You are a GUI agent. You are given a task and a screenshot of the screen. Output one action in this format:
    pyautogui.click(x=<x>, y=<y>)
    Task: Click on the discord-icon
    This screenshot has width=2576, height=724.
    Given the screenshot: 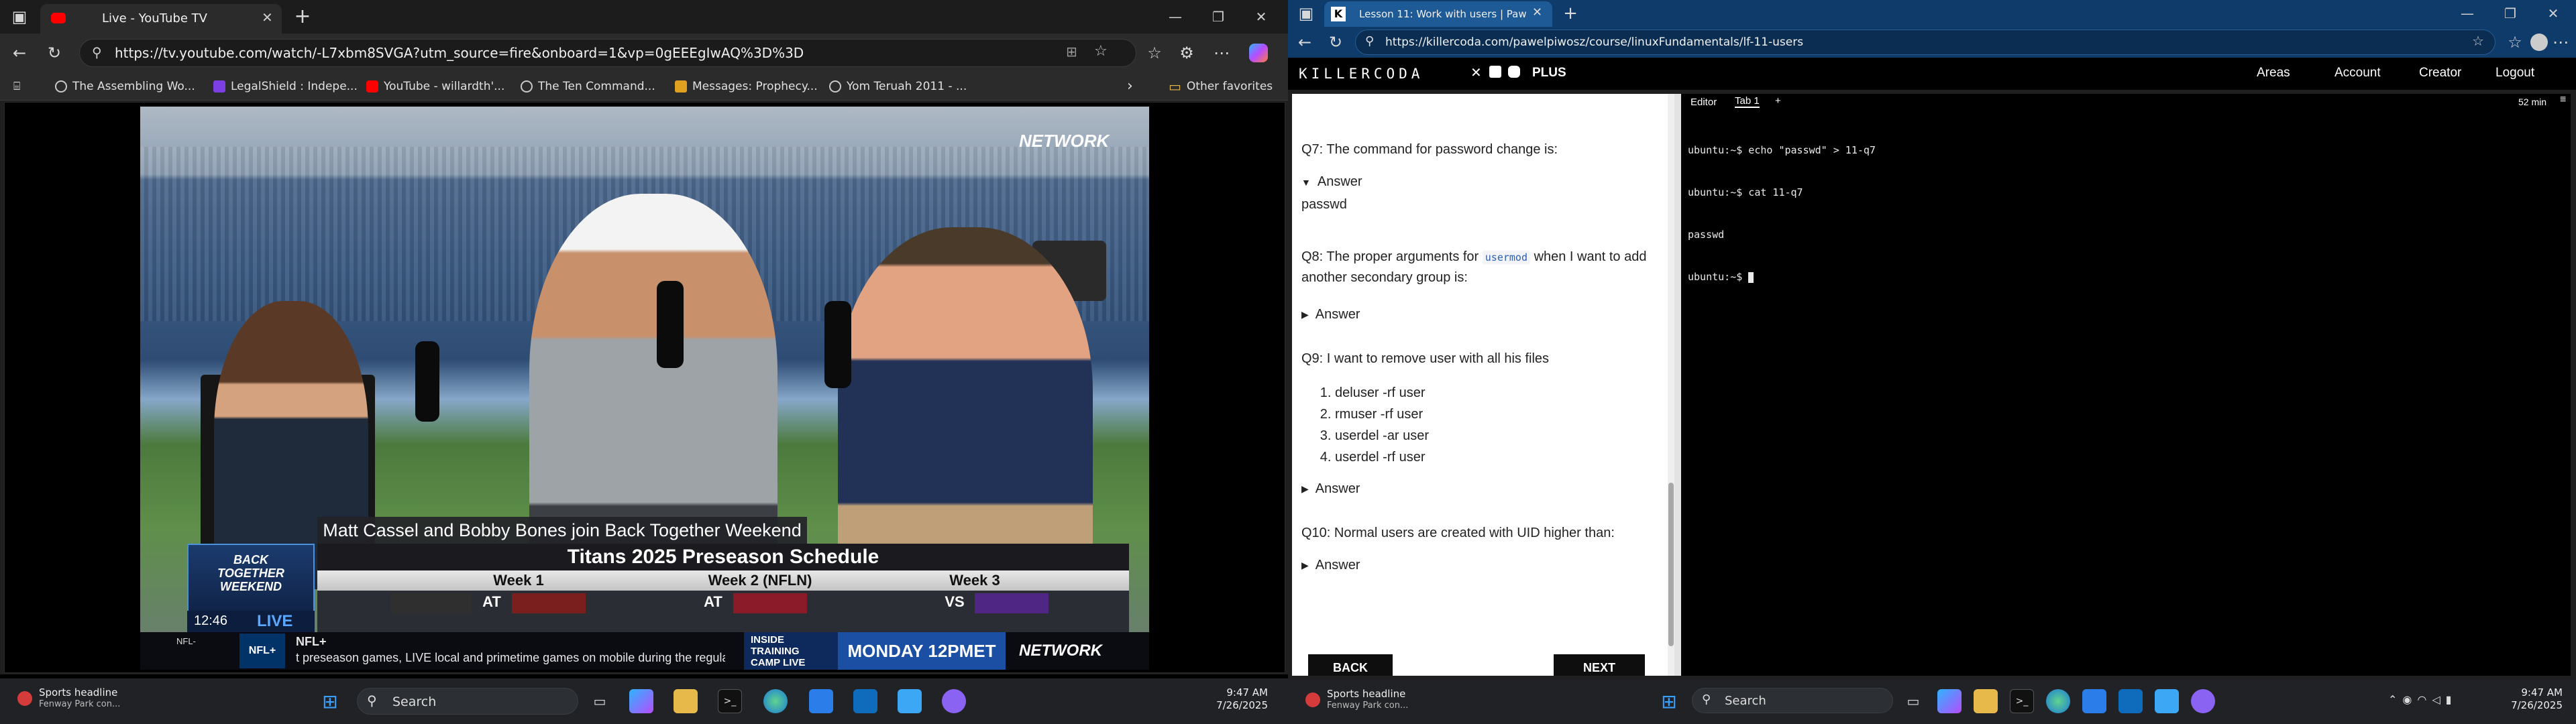 What is the action you would take?
    pyautogui.click(x=1514, y=72)
    